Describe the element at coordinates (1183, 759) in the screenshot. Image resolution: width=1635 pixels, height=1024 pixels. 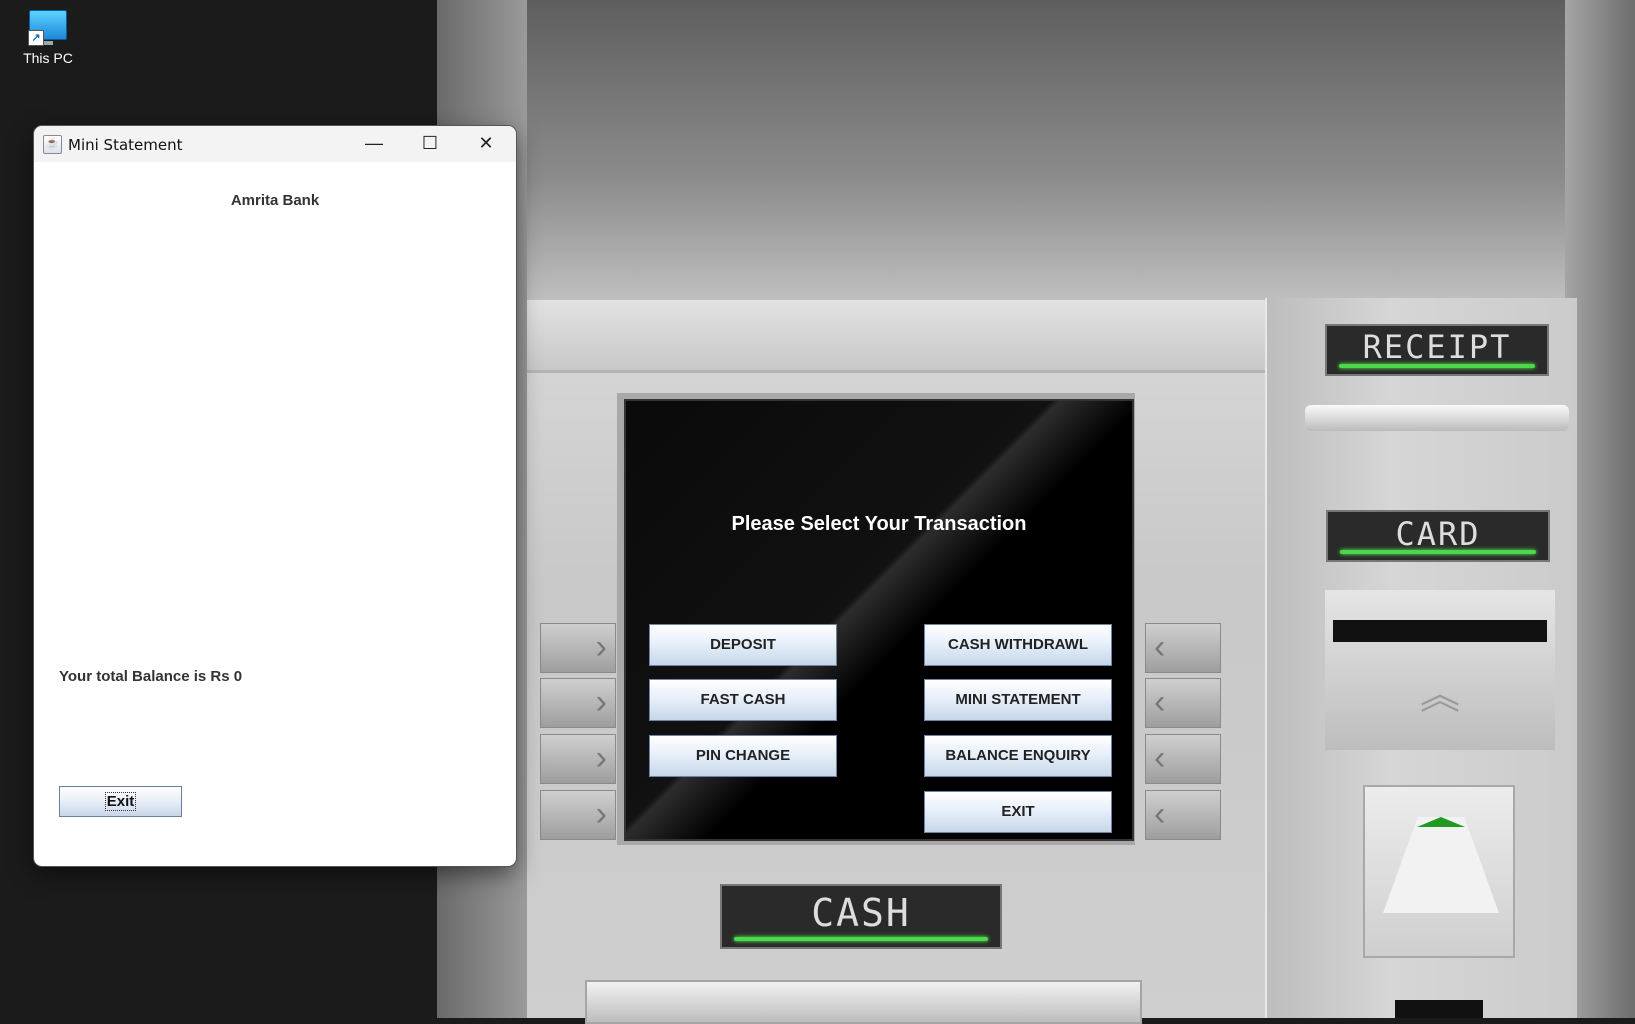
I see `side-key-right-3: ‹` at that location.